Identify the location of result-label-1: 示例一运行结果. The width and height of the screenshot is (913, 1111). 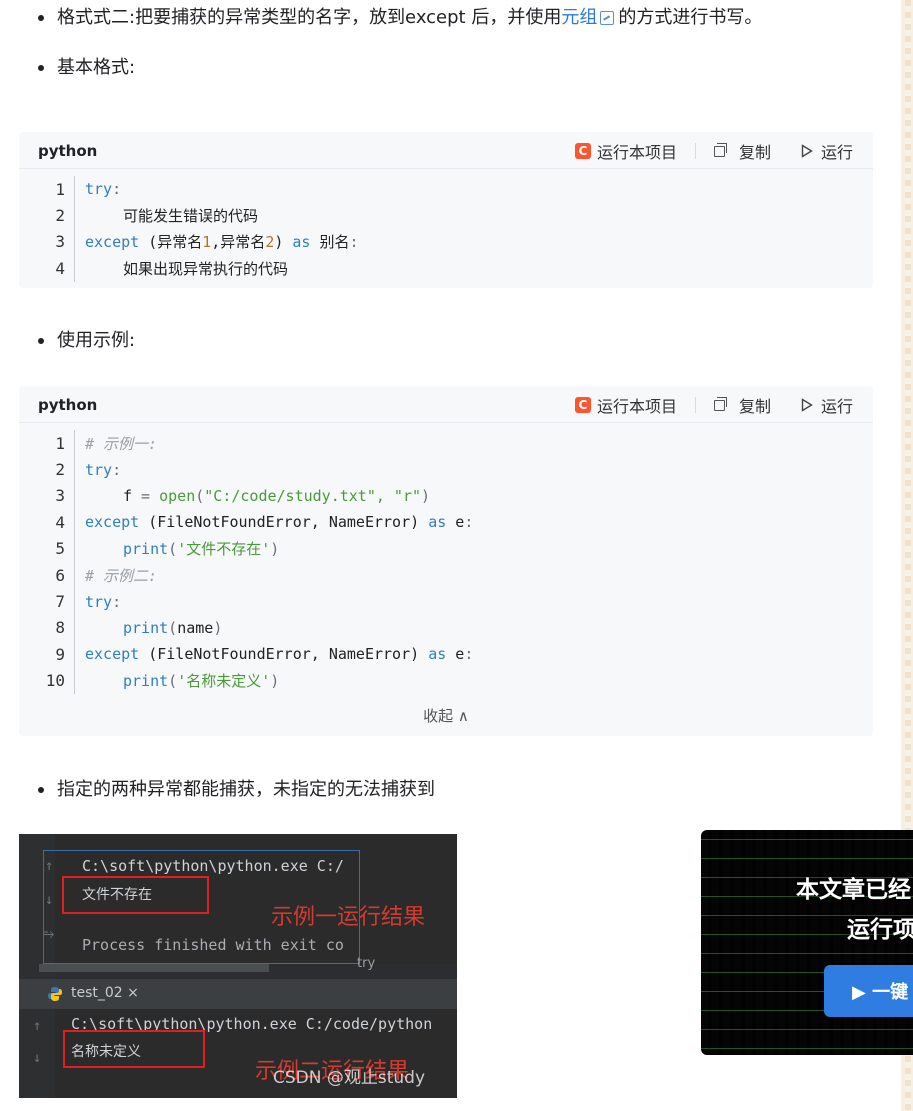
(348, 917).